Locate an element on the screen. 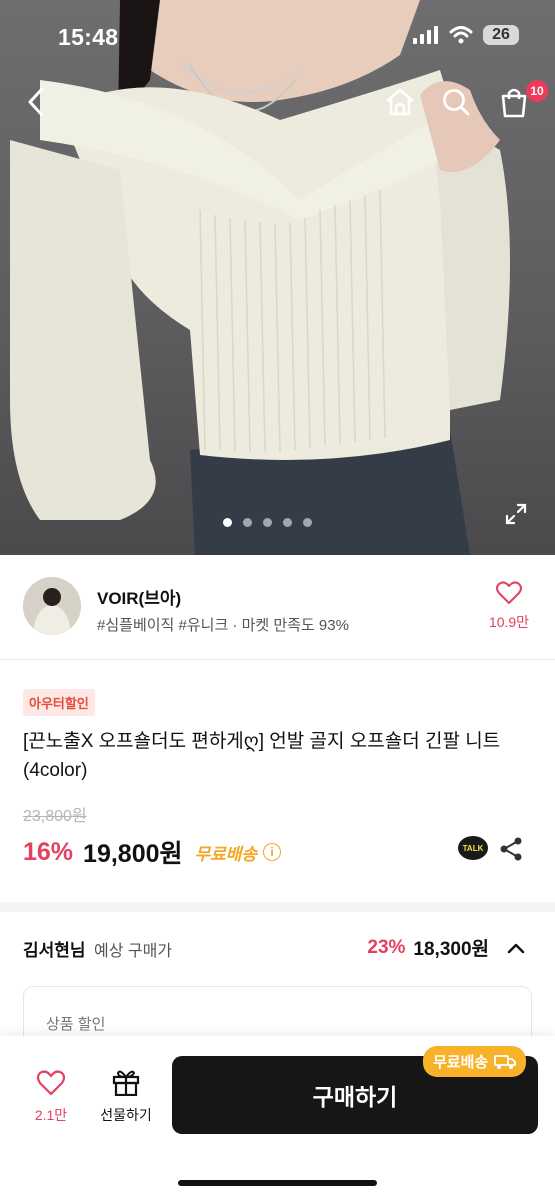 This screenshot has height=1200, width=555. expected-price-values: 23% 18,300원 is located at coordinates (447, 947).